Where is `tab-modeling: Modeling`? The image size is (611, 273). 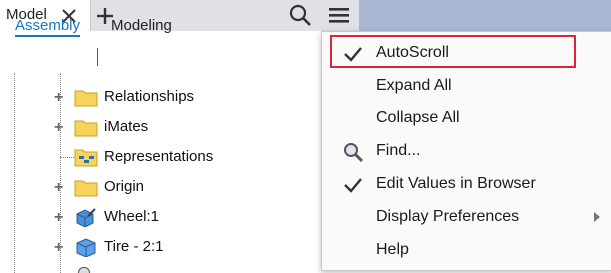
tab-modeling: Modeling is located at coordinates (141, 25).